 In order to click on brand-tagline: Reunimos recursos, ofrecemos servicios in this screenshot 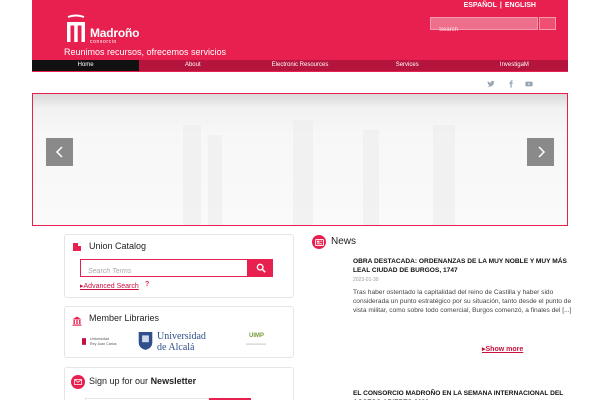, I will do `click(145, 52)`.